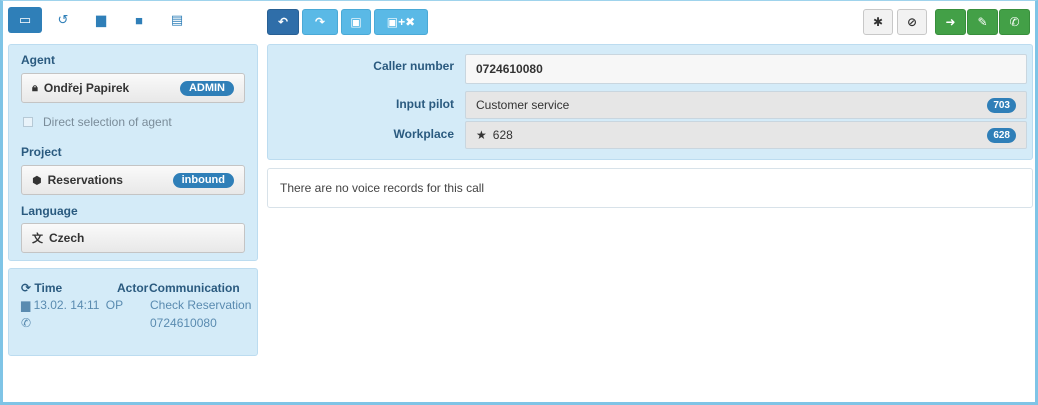  Describe the element at coordinates (49, 211) in the screenshot. I see `language-title: Language` at that location.